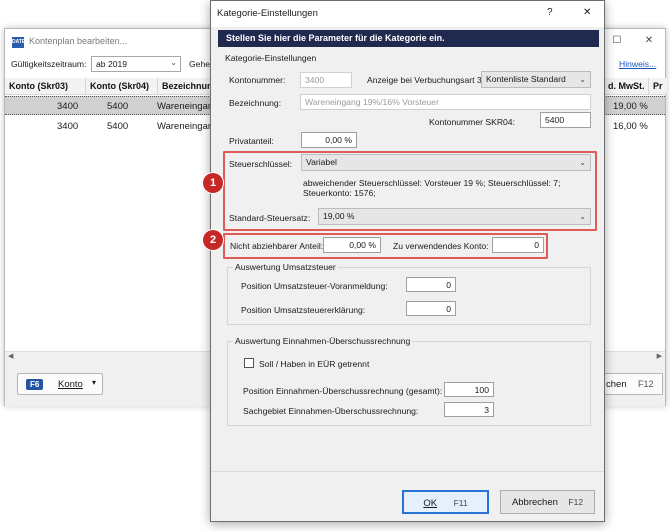  I want to click on kontonummer-field: 3400, so click(326, 80).